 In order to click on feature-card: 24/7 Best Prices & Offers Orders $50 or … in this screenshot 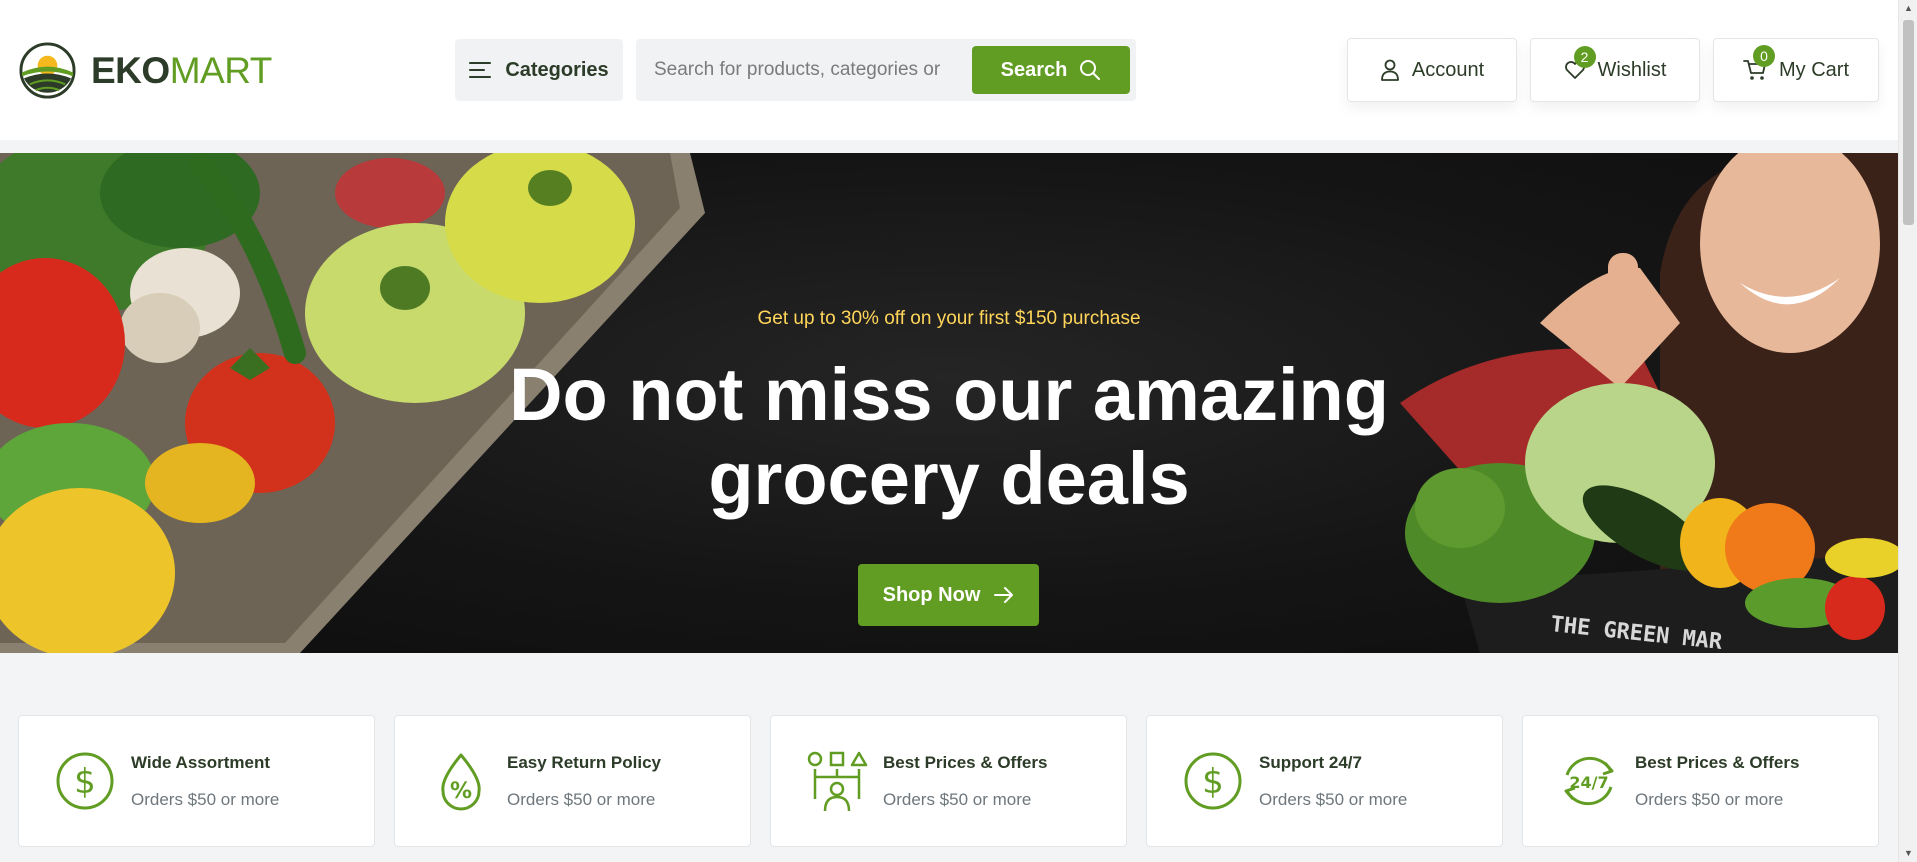, I will do `click(1700, 781)`.